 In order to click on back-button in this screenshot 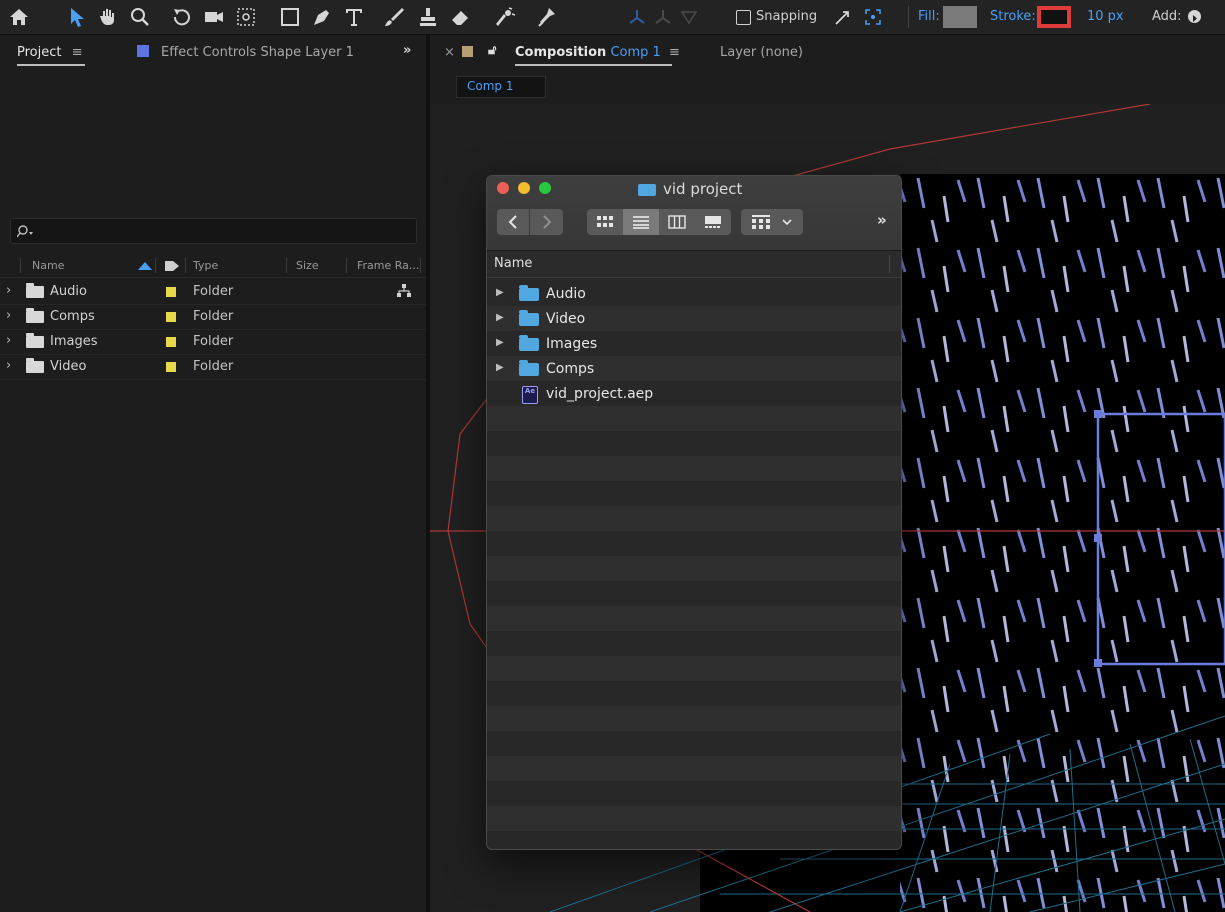, I will do `click(513, 222)`.